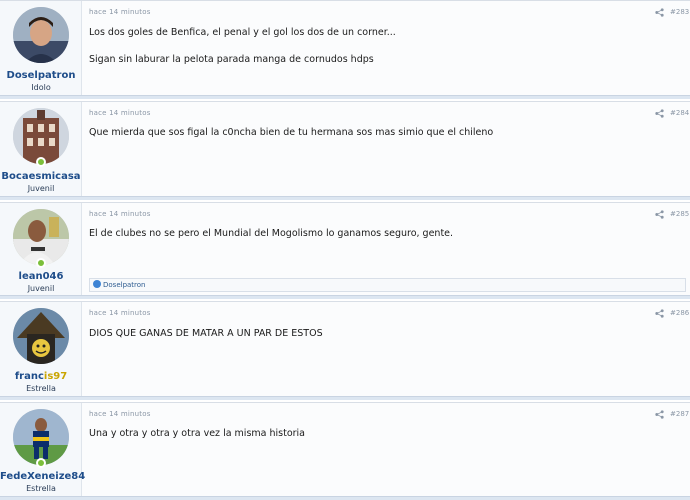  I want to click on username-part: is97, so click(55, 376).